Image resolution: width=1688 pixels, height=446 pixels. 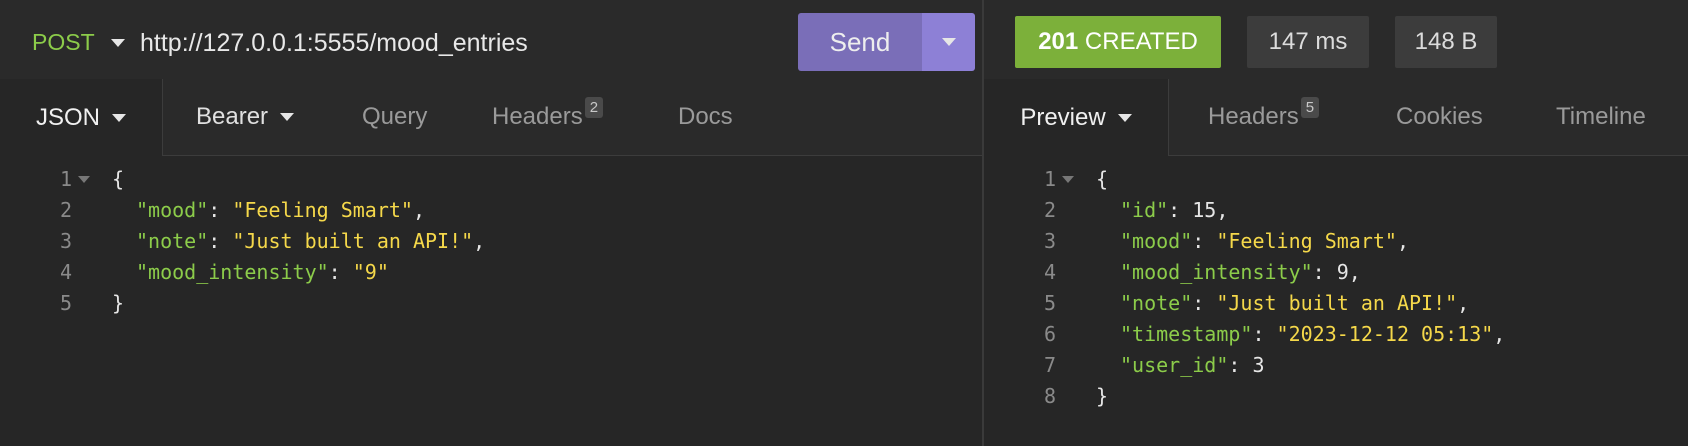 What do you see at coordinates (1446, 42) in the screenshot?
I see `response-size: 148 B` at bounding box center [1446, 42].